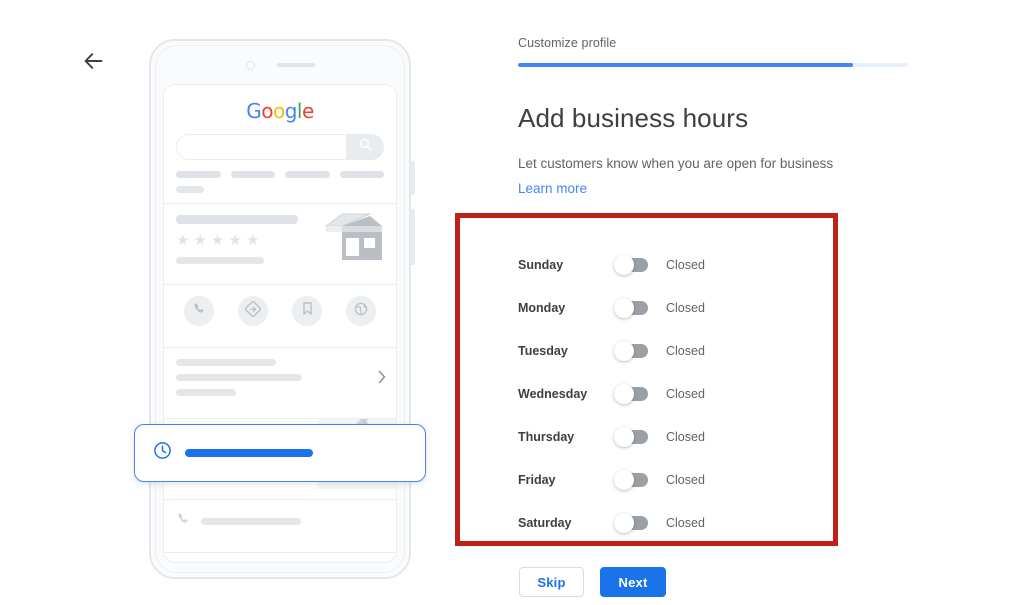  I want to click on back-button, so click(94, 61).